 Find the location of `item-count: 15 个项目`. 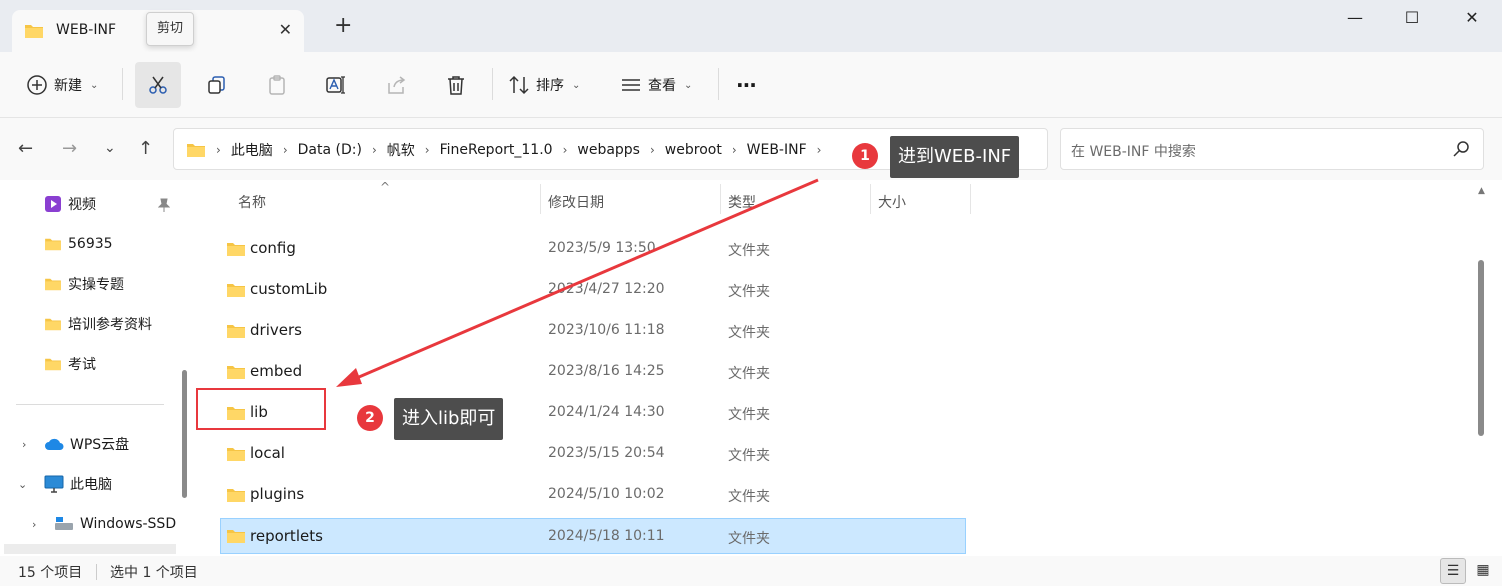

item-count: 15 个项目 is located at coordinates (50, 573).